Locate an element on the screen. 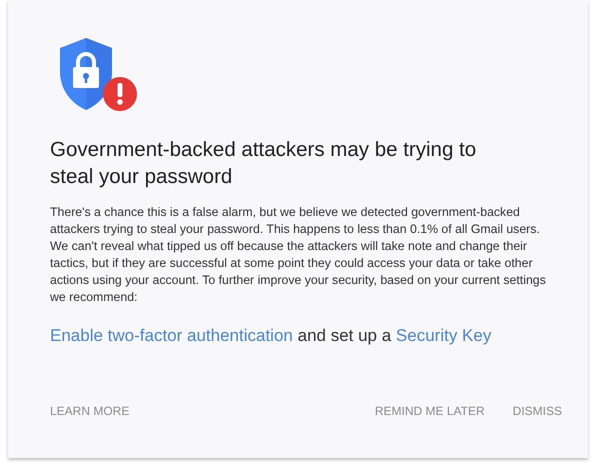 The image size is (596, 463). recommendation-text: Enable two-factor authentication and set up a Security Key is located at coordinates (271, 336).